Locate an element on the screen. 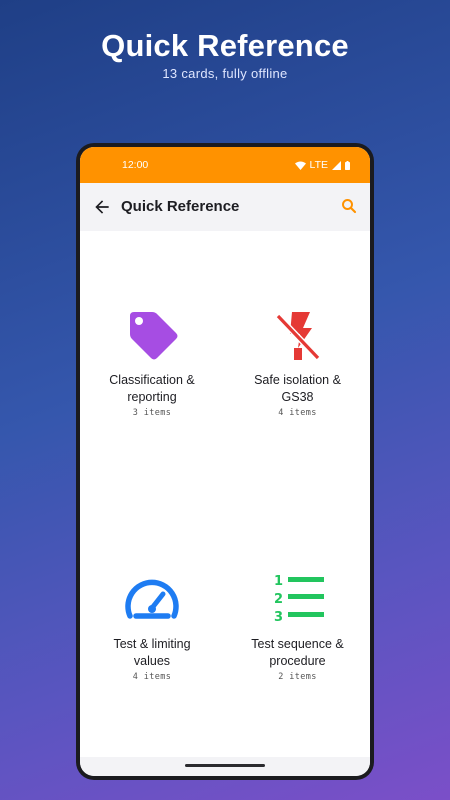 The image size is (450, 800). svg-text: 1 is located at coordinates (278, 581).